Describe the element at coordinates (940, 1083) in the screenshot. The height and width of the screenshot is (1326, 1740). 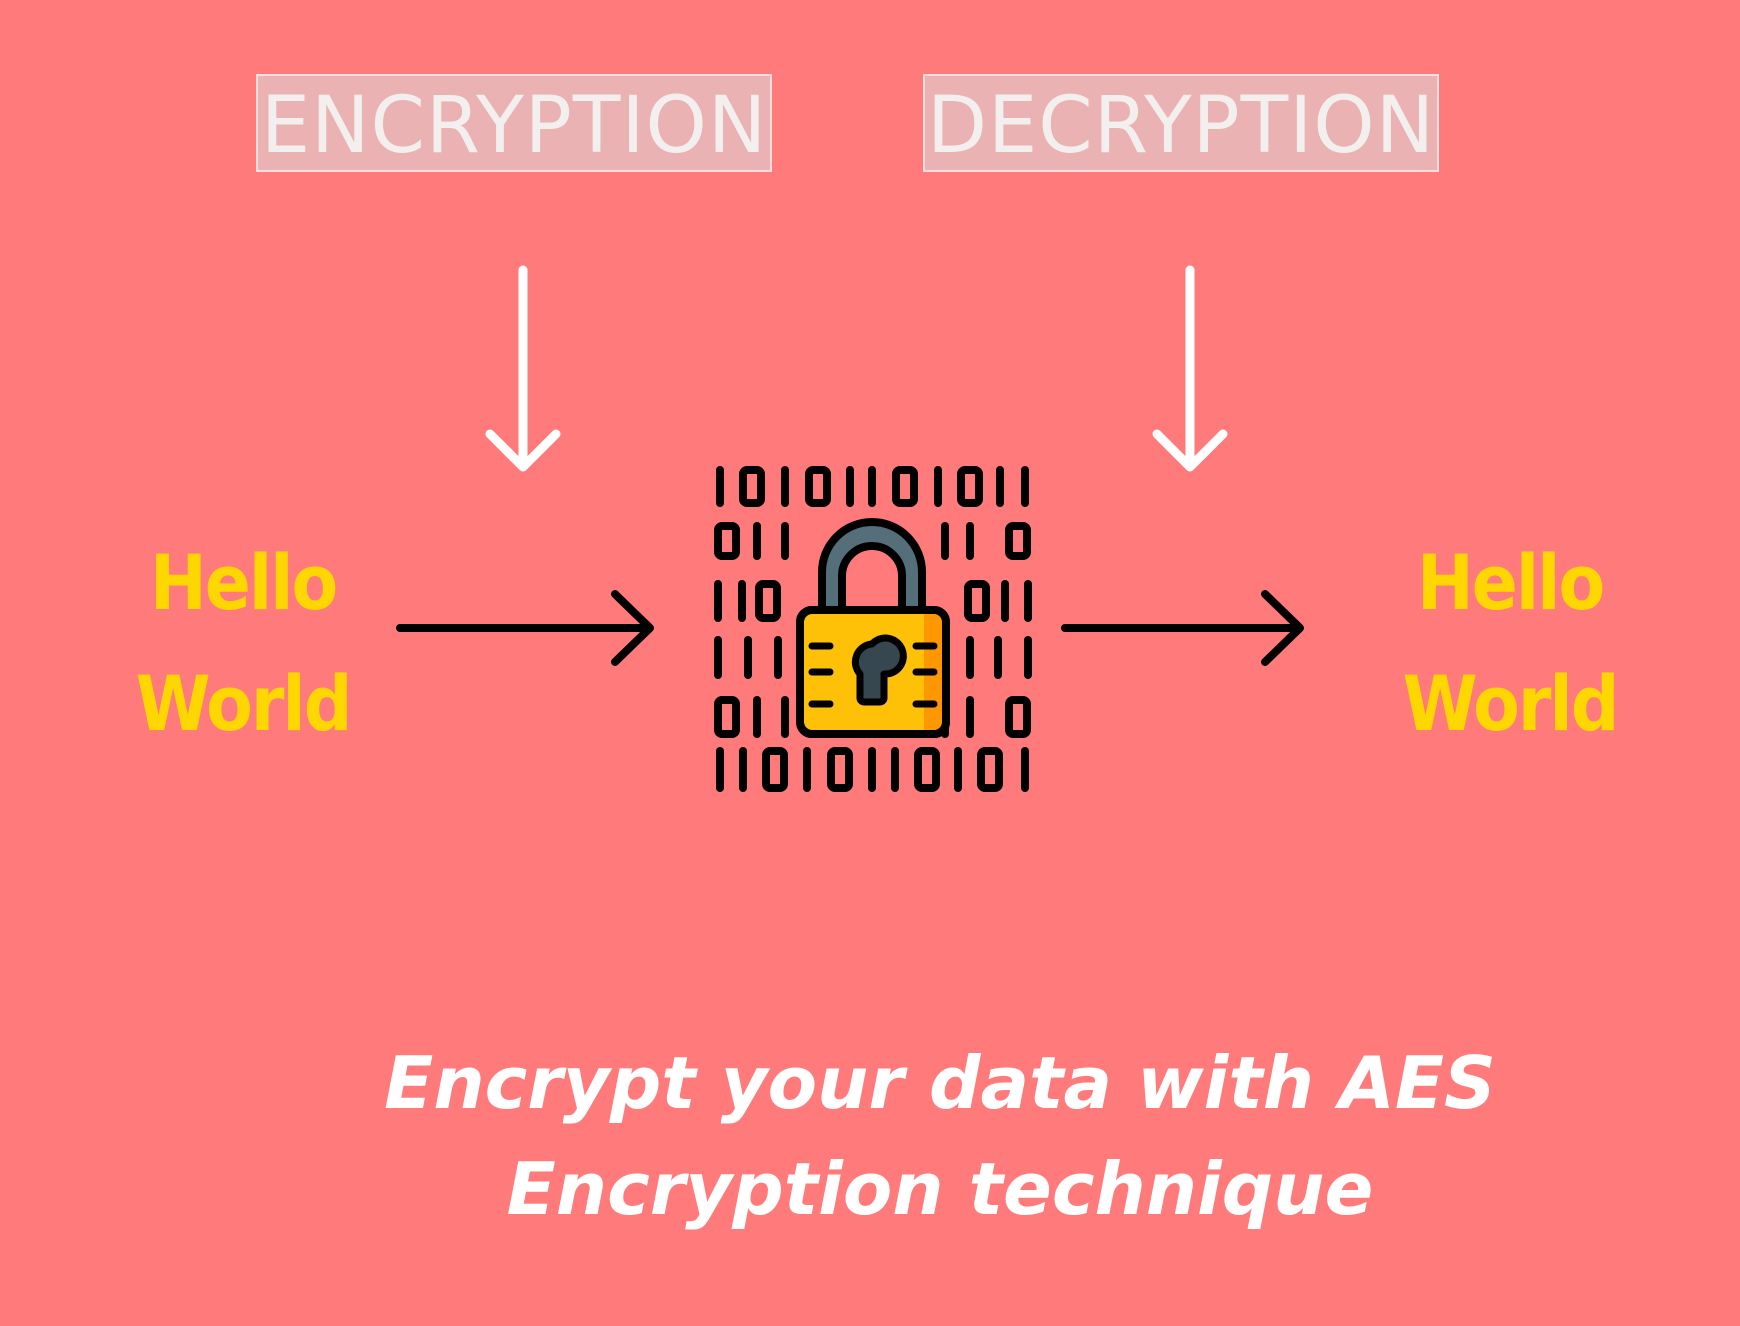
I see `caption-line-1: Encrypt your data with AES` at that location.